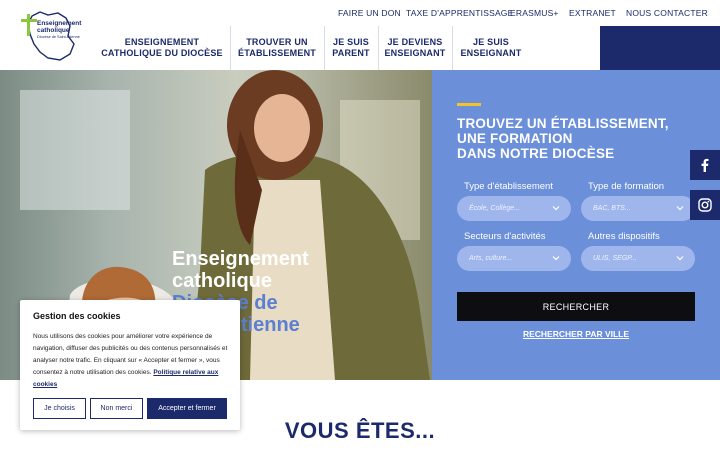 The height and width of the screenshot is (450, 720). What do you see at coordinates (277, 42) in the screenshot?
I see `nav-item-label: TROUVER UN` at bounding box center [277, 42].